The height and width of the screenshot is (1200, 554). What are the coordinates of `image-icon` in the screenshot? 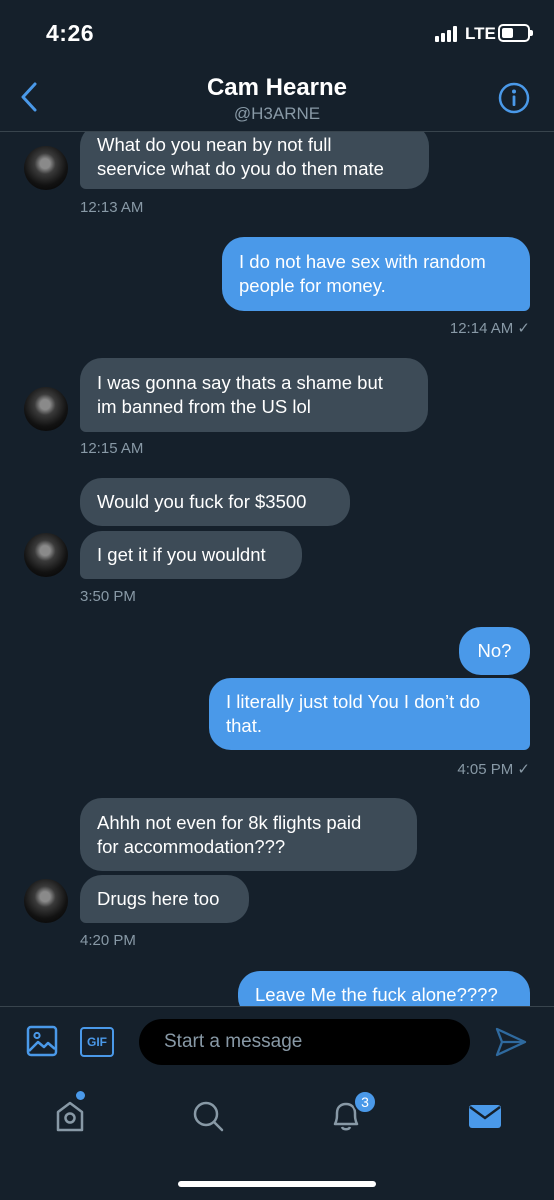 It's located at (42, 1041).